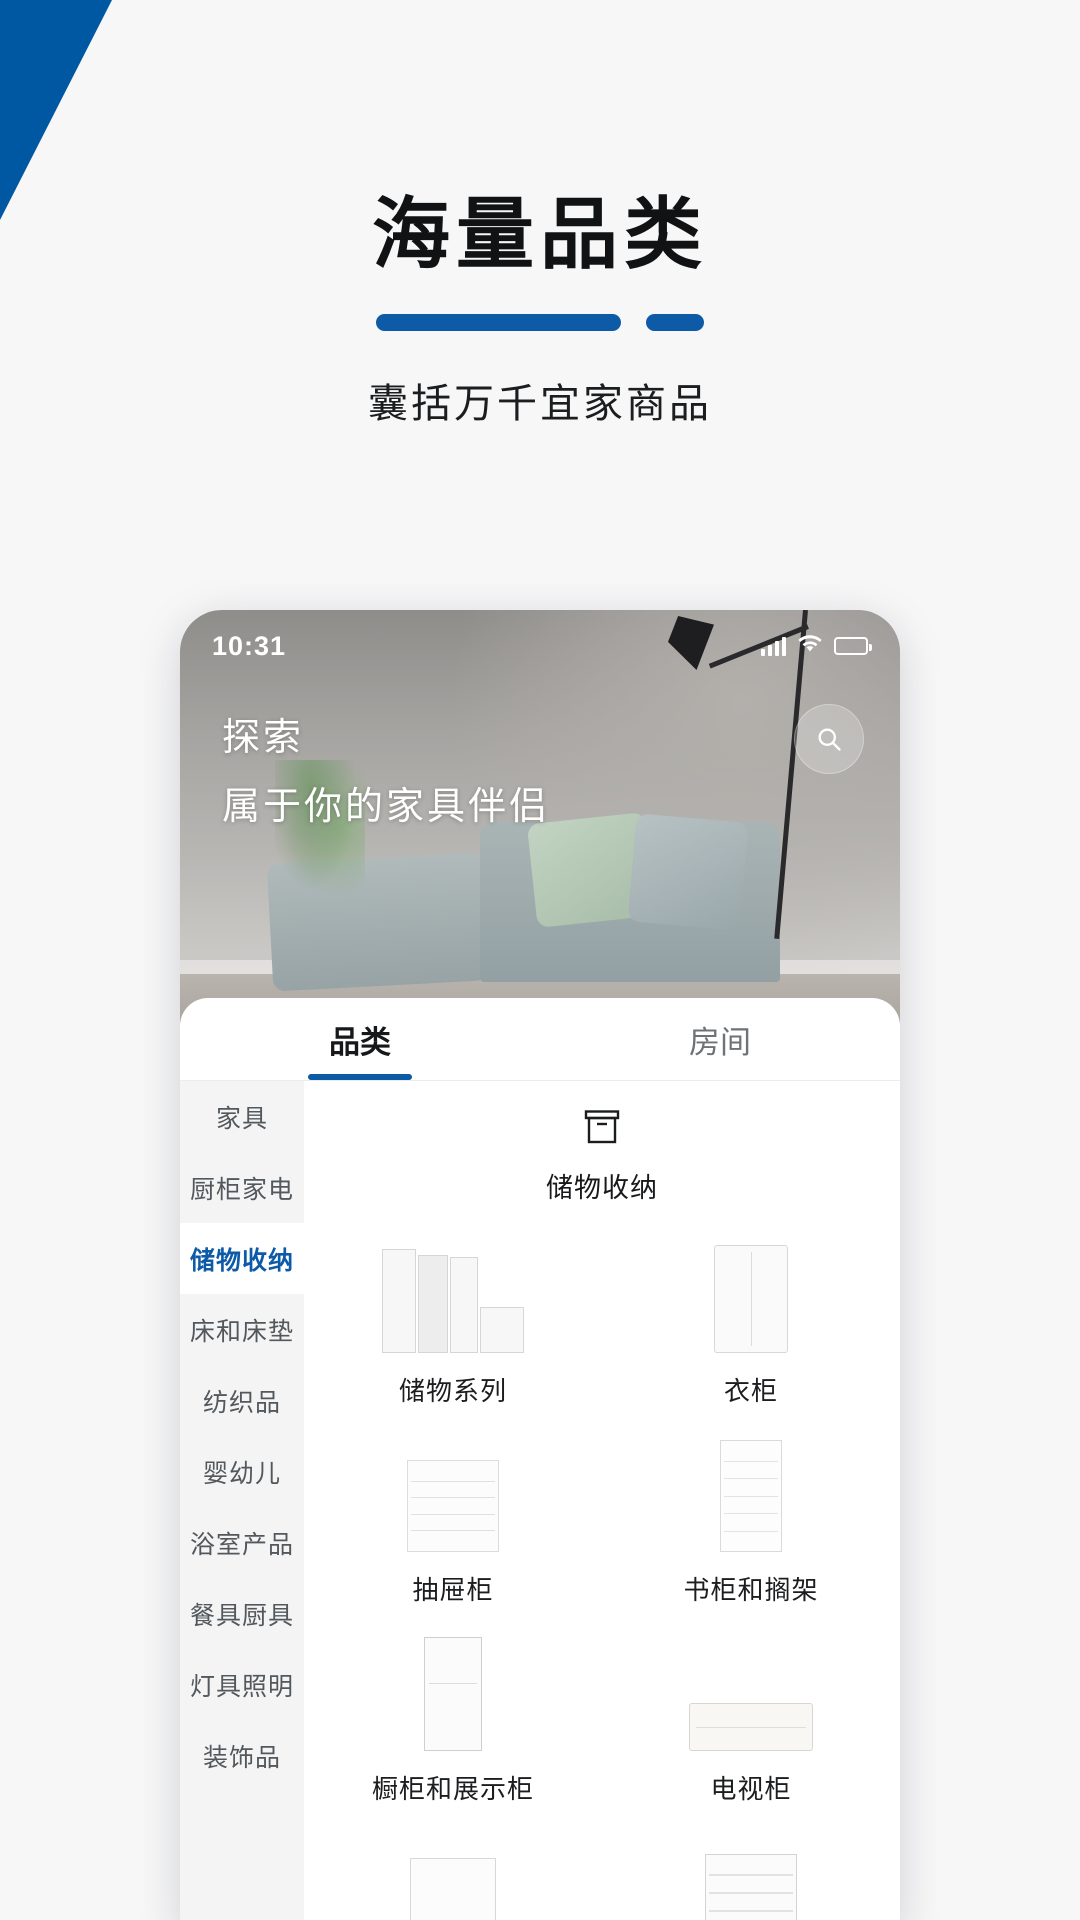 This screenshot has height=1920, width=1080. What do you see at coordinates (810, 646) in the screenshot?
I see `wifi-icon` at bounding box center [810, 646].